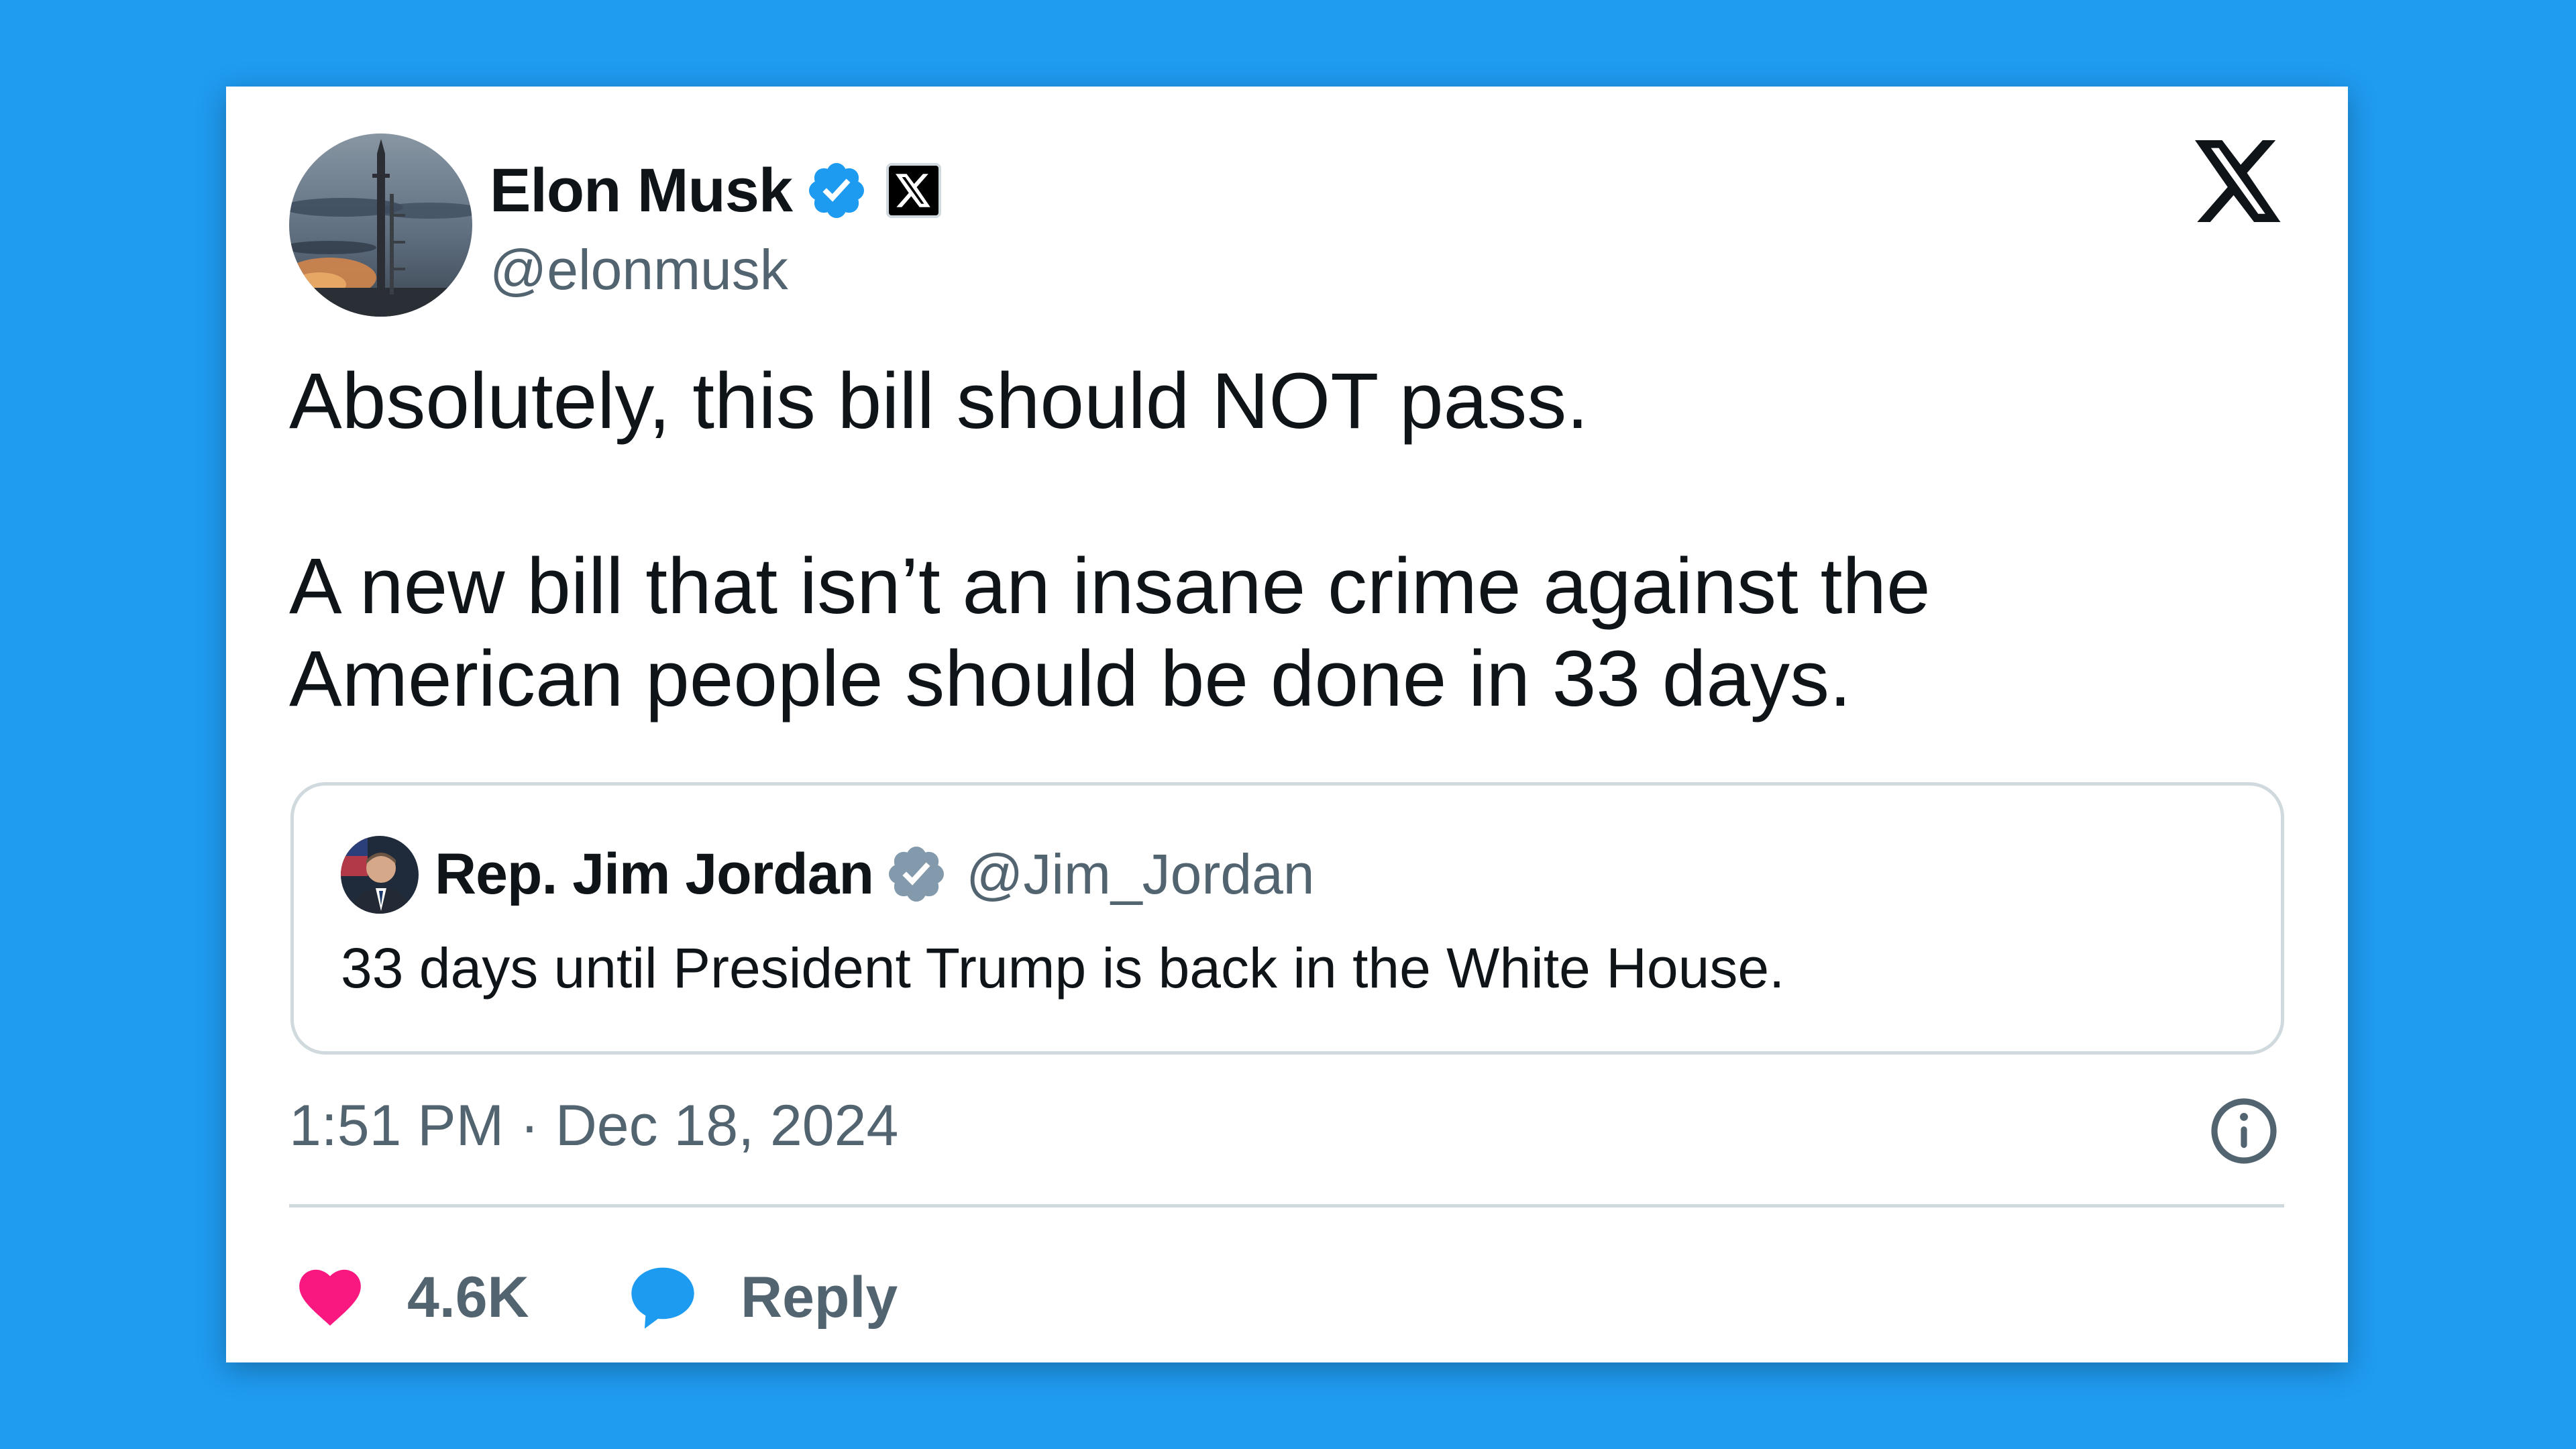 This screenshot has height=1449, width=2576. What do you see at coordinates (330, 1297) in the screenshot?
I see `heart-icon` at bounding box center [330, 1297].